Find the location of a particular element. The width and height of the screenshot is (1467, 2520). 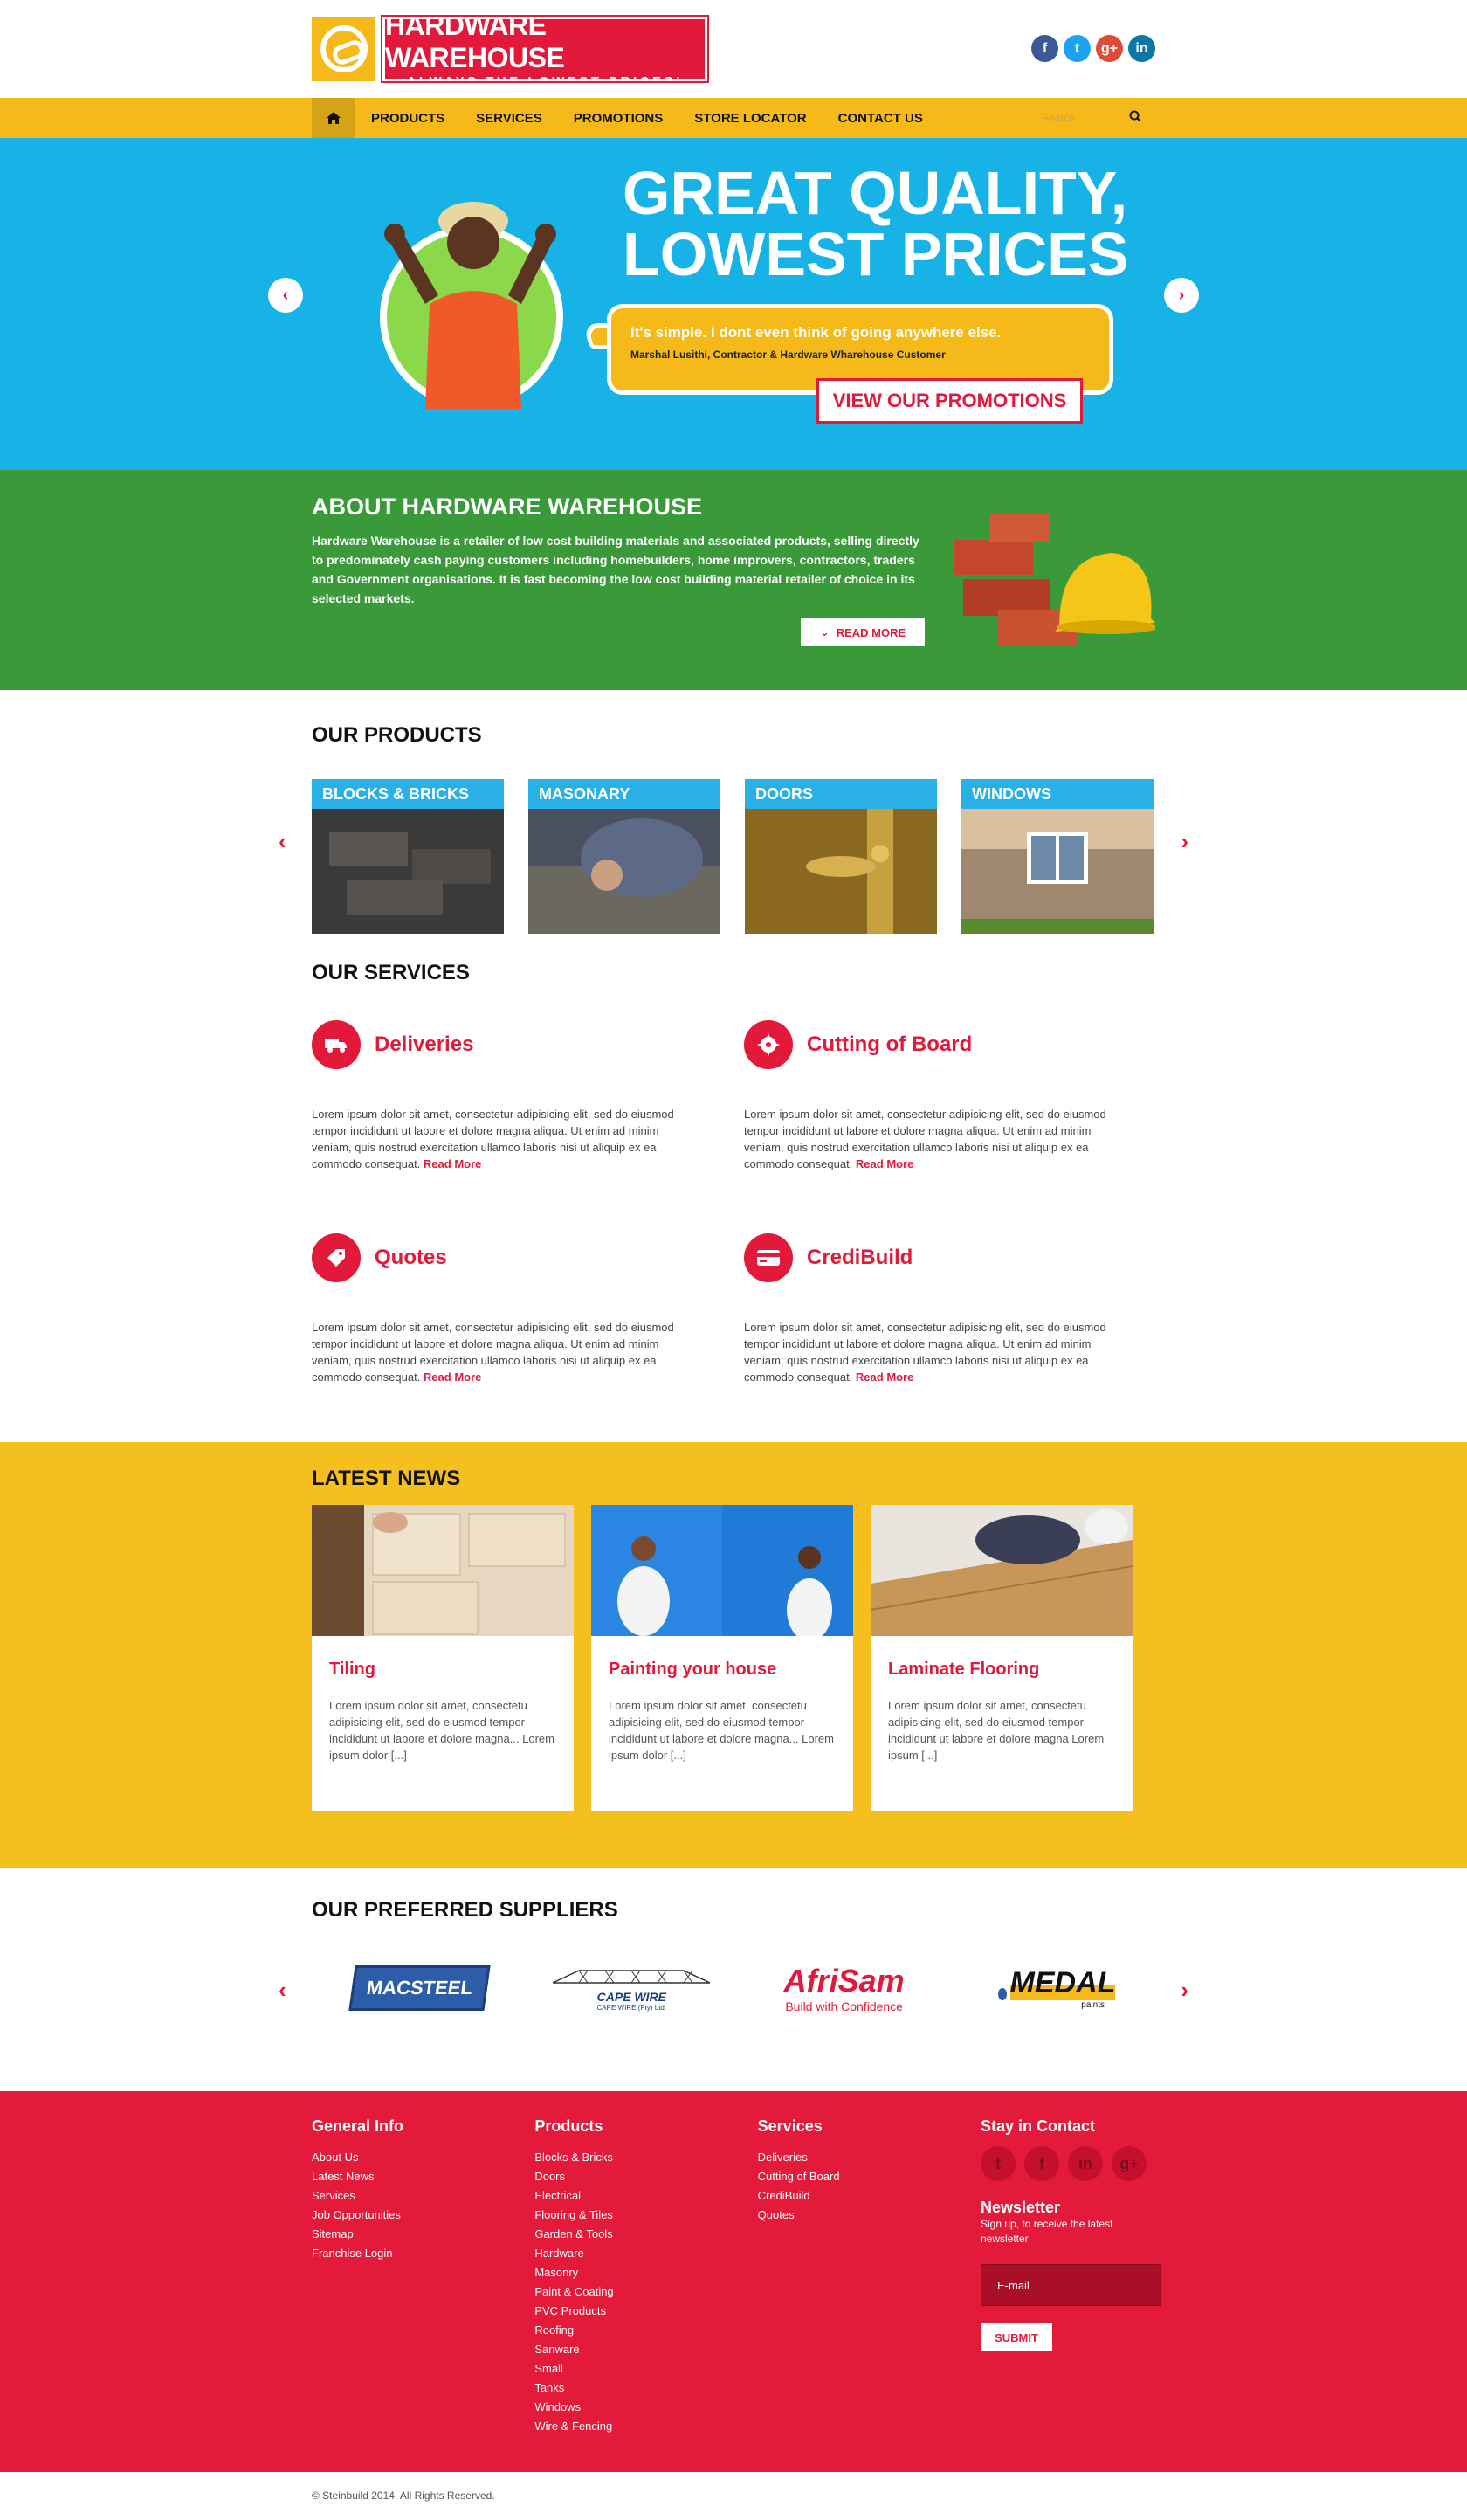

product-card-blocks-bricks: BLOCKS & BRICKS is located at coordinates (408, 856).